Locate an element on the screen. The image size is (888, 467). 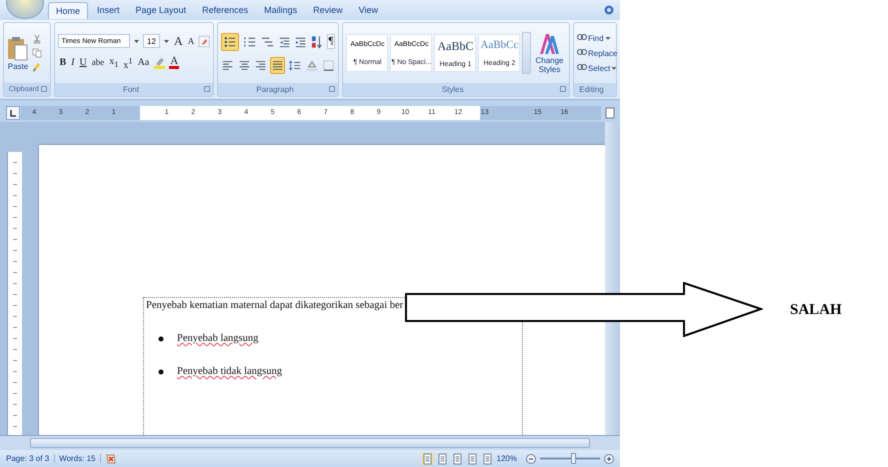
tab-stop-selector is located at coordinates (13, 113).